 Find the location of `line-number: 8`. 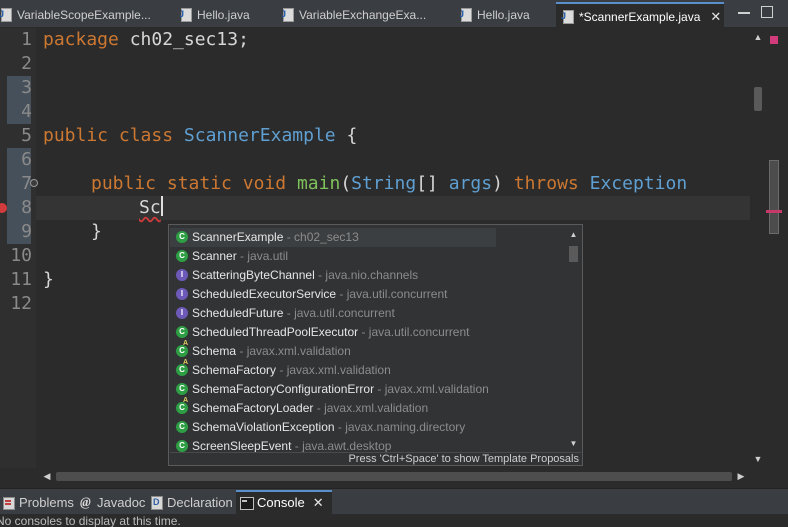

line-number: 8 is located at coordinates (26, 207).